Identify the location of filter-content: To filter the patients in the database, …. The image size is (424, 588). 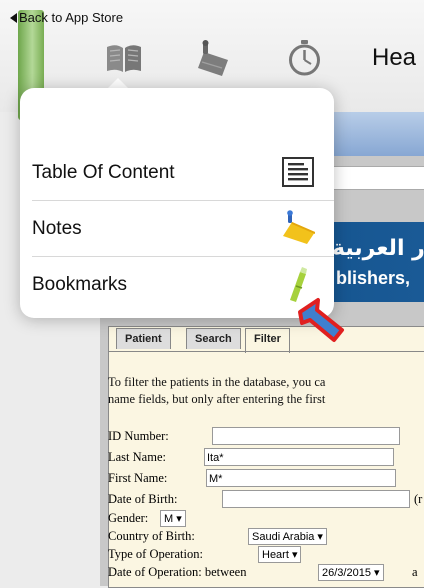
(266, 391).